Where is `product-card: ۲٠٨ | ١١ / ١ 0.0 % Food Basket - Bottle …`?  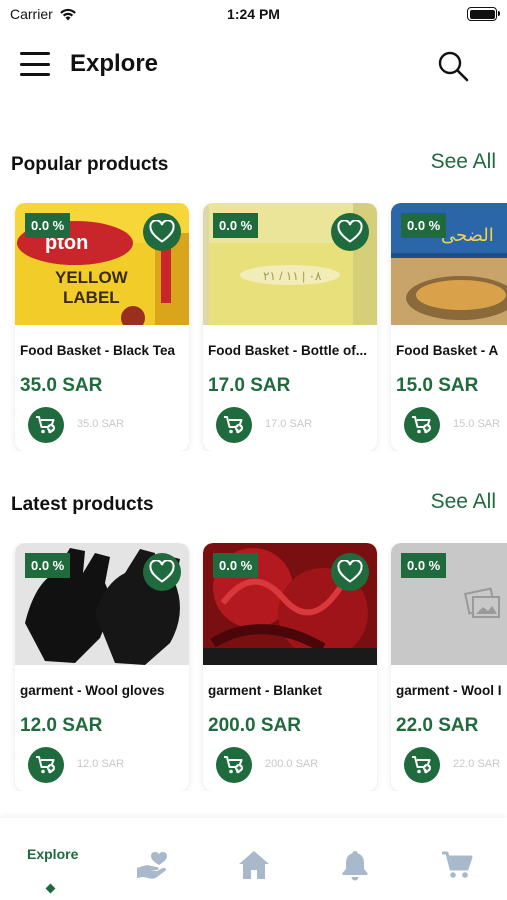
product-card: ۲٠٨ | ١١ / ١ 0.0 % Food Basket - Bottle … is located at coordinates (290, 327).